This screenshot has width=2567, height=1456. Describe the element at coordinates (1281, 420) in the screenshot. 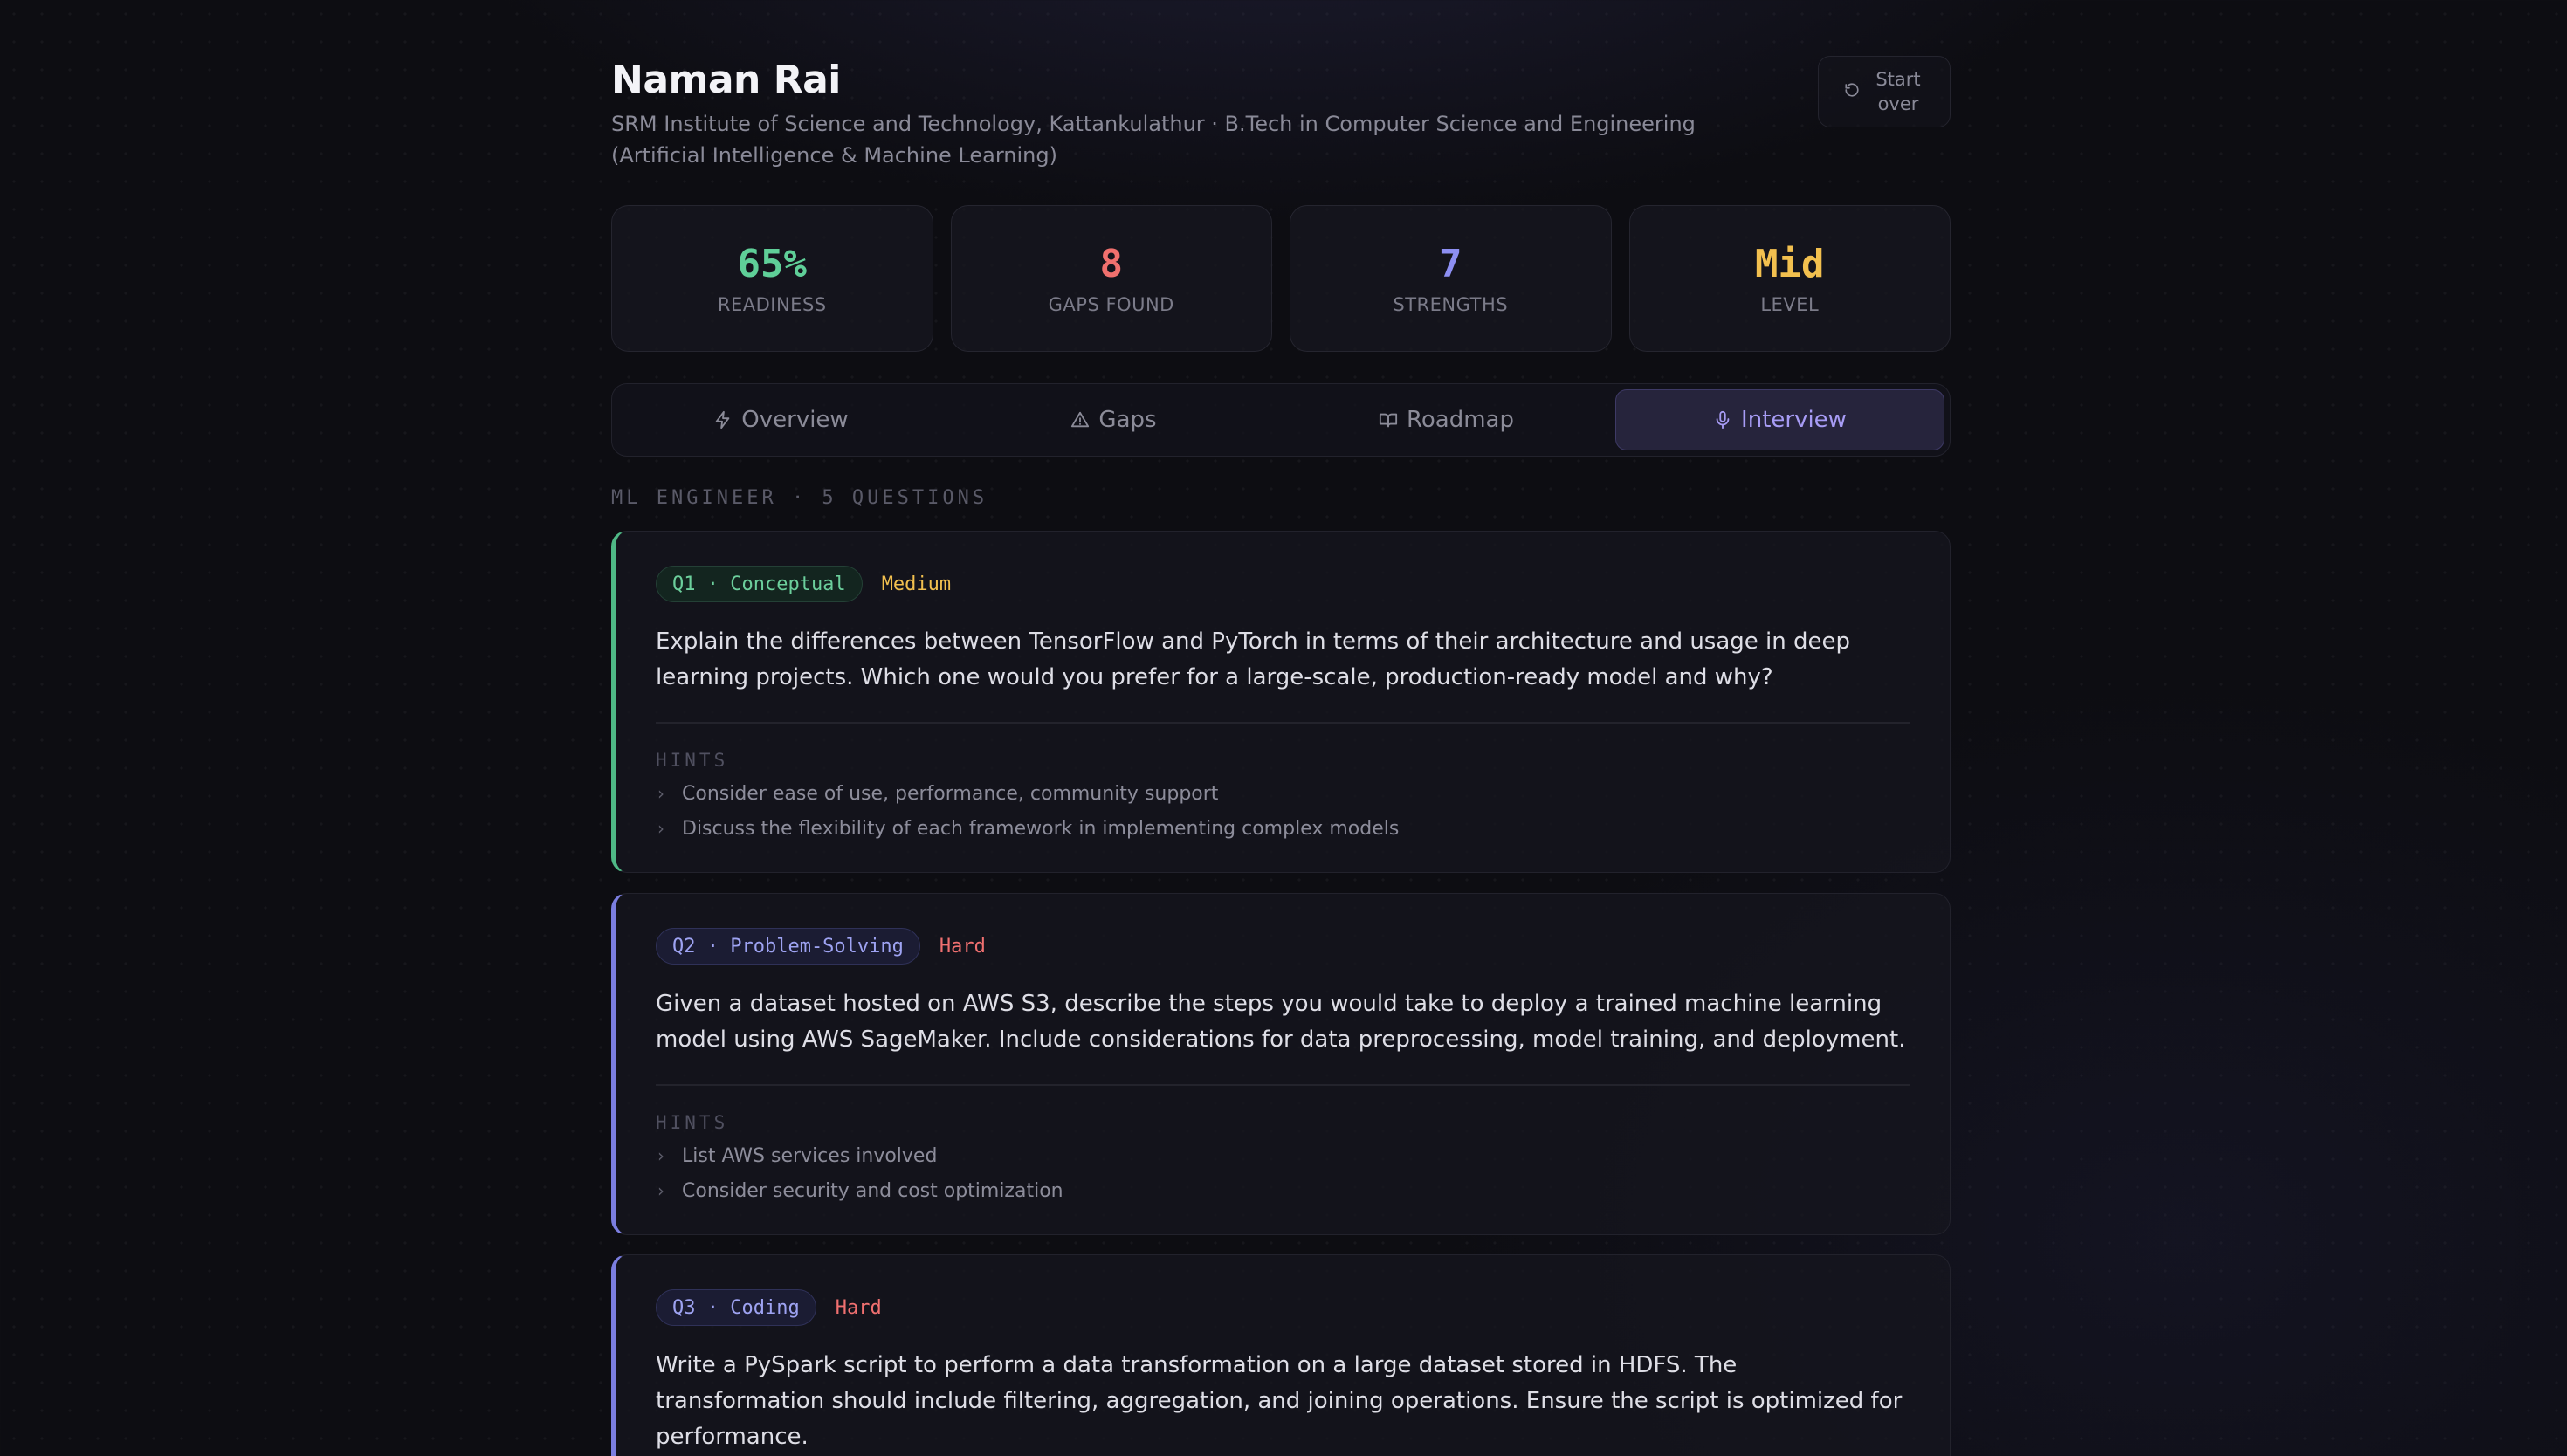

I see `tab-bar: Overview Gaps Roadmap Interview` at that location.